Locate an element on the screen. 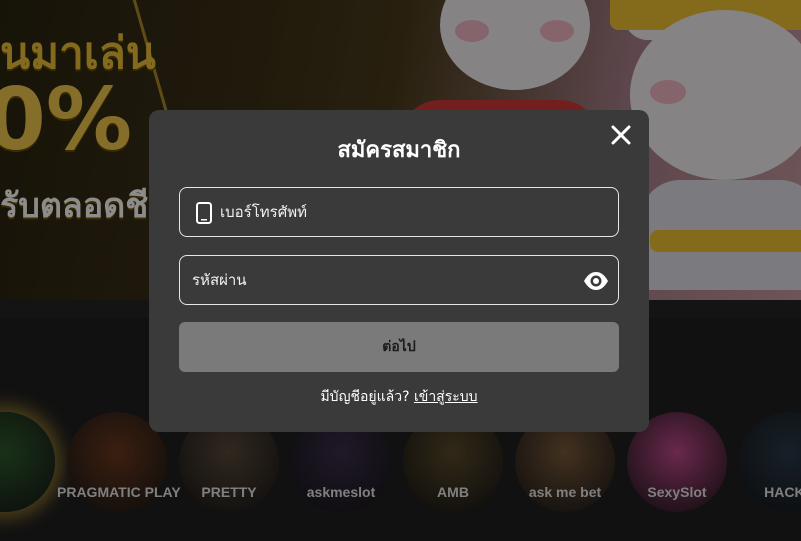 This screenshot has height=541, width=801. phone-input is located at coordinates (415, 211).